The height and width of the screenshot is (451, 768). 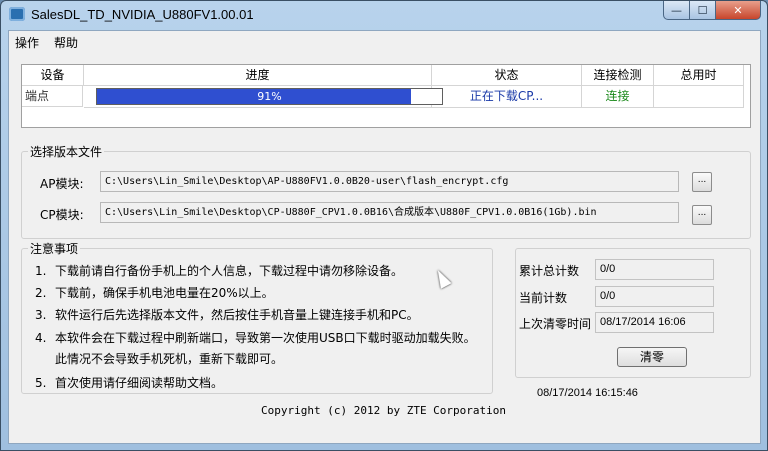 I want to click on col-header-device: 设备, so click(x=53, y=75).